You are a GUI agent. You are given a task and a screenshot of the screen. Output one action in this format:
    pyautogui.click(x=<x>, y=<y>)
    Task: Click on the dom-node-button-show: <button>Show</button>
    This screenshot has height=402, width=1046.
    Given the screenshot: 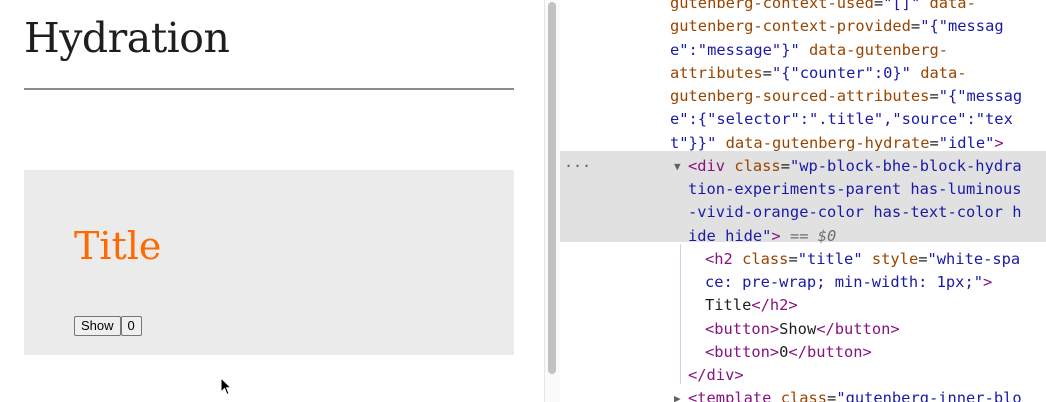 What is the action you would take?
    pyautogui.click(x=802, y=329)
    